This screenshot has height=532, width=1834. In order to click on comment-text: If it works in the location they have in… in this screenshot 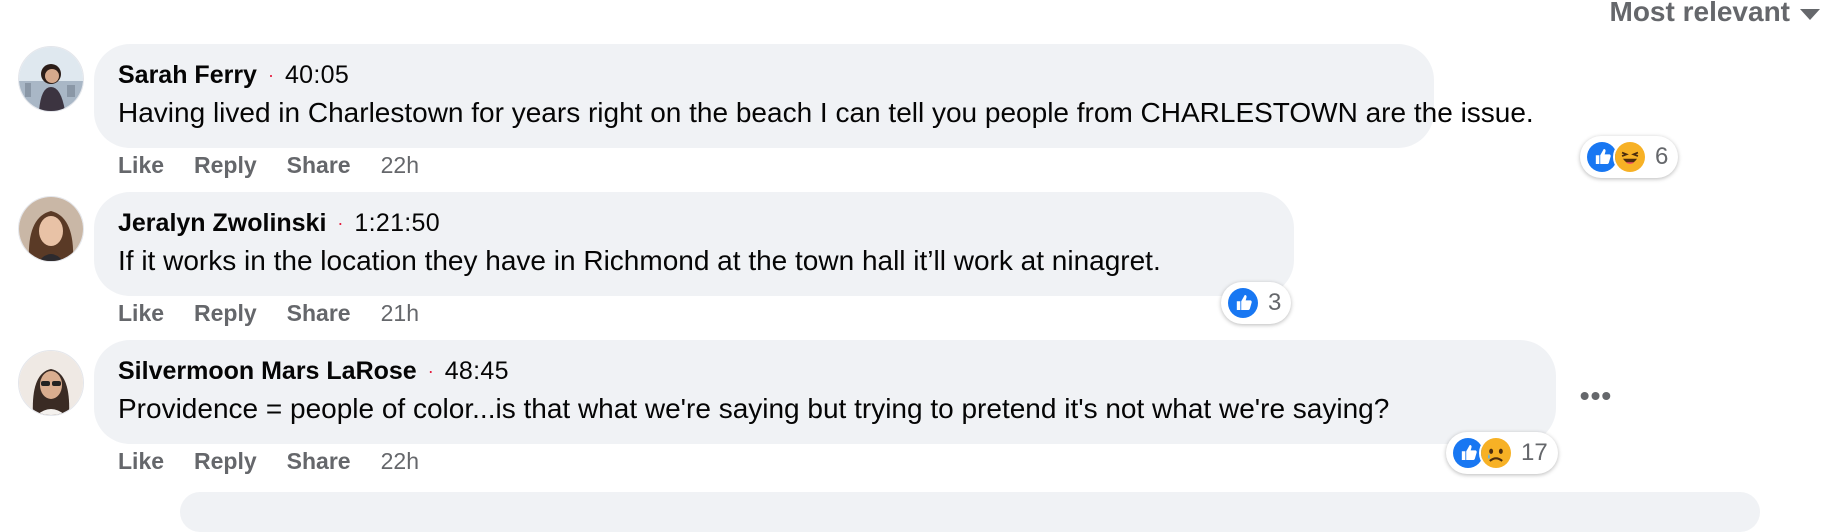, I will do `click(639, 260)`.